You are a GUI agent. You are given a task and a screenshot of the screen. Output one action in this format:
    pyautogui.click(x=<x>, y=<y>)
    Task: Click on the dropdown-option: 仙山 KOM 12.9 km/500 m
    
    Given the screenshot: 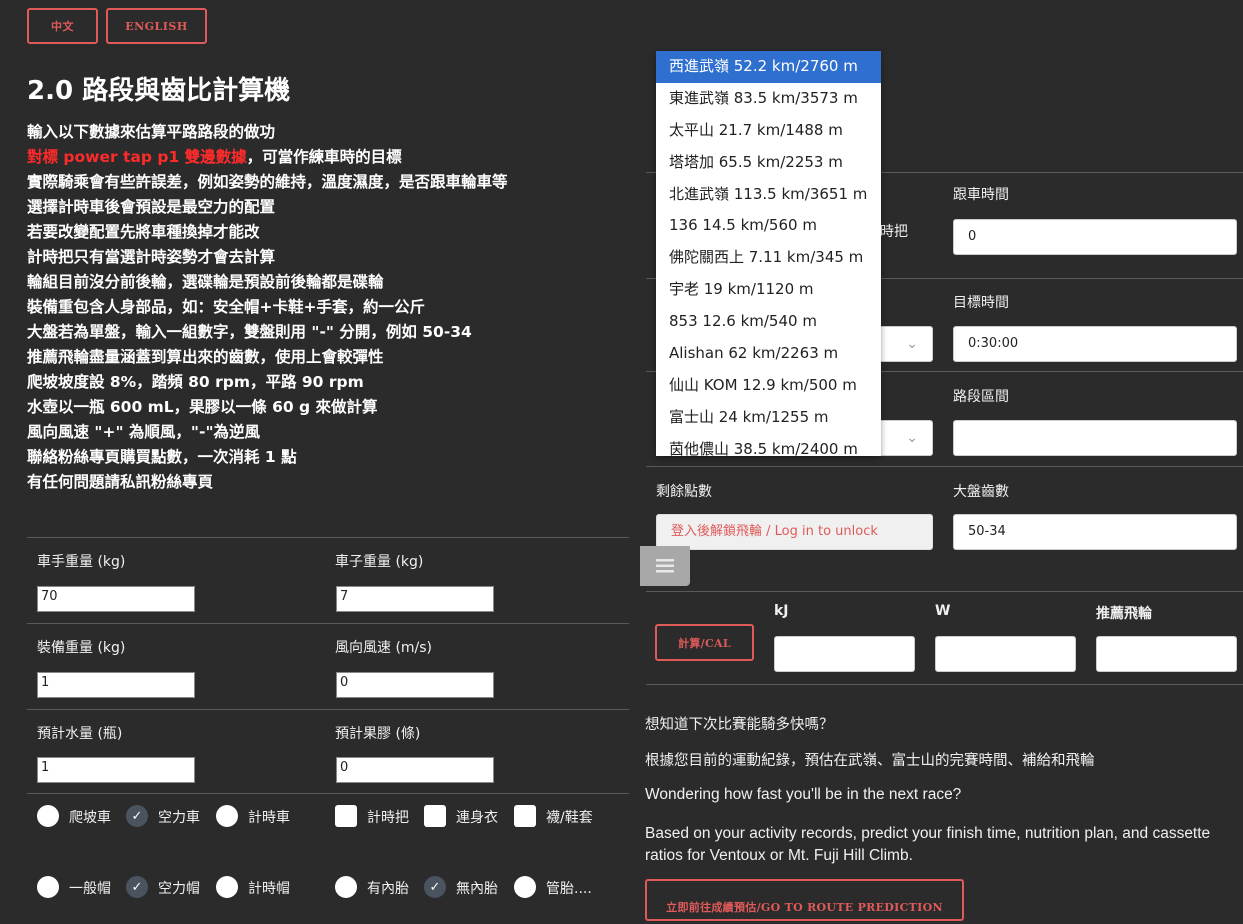 What is the action you would take?
    pyautogui.click(x=768, y=386)
    